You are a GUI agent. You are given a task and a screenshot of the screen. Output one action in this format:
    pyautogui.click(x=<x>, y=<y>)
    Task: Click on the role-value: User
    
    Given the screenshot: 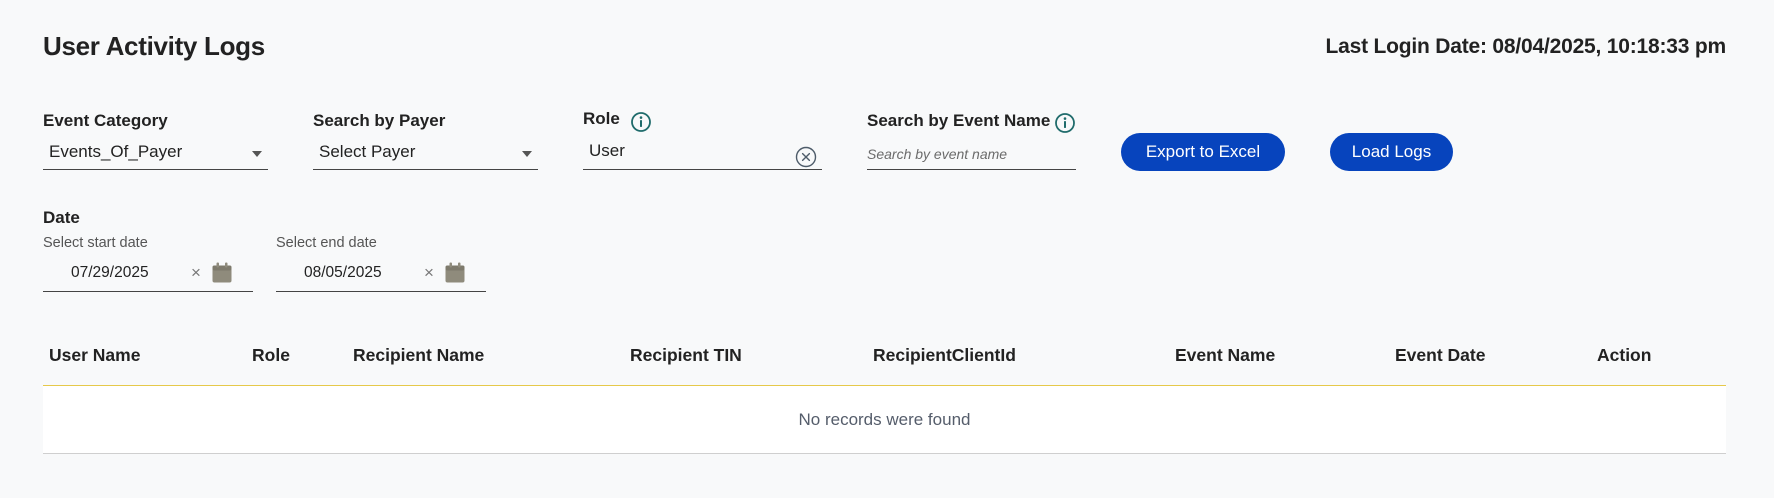 What is the action you would take?
    pyautogui.click(x=607, y=150)
    